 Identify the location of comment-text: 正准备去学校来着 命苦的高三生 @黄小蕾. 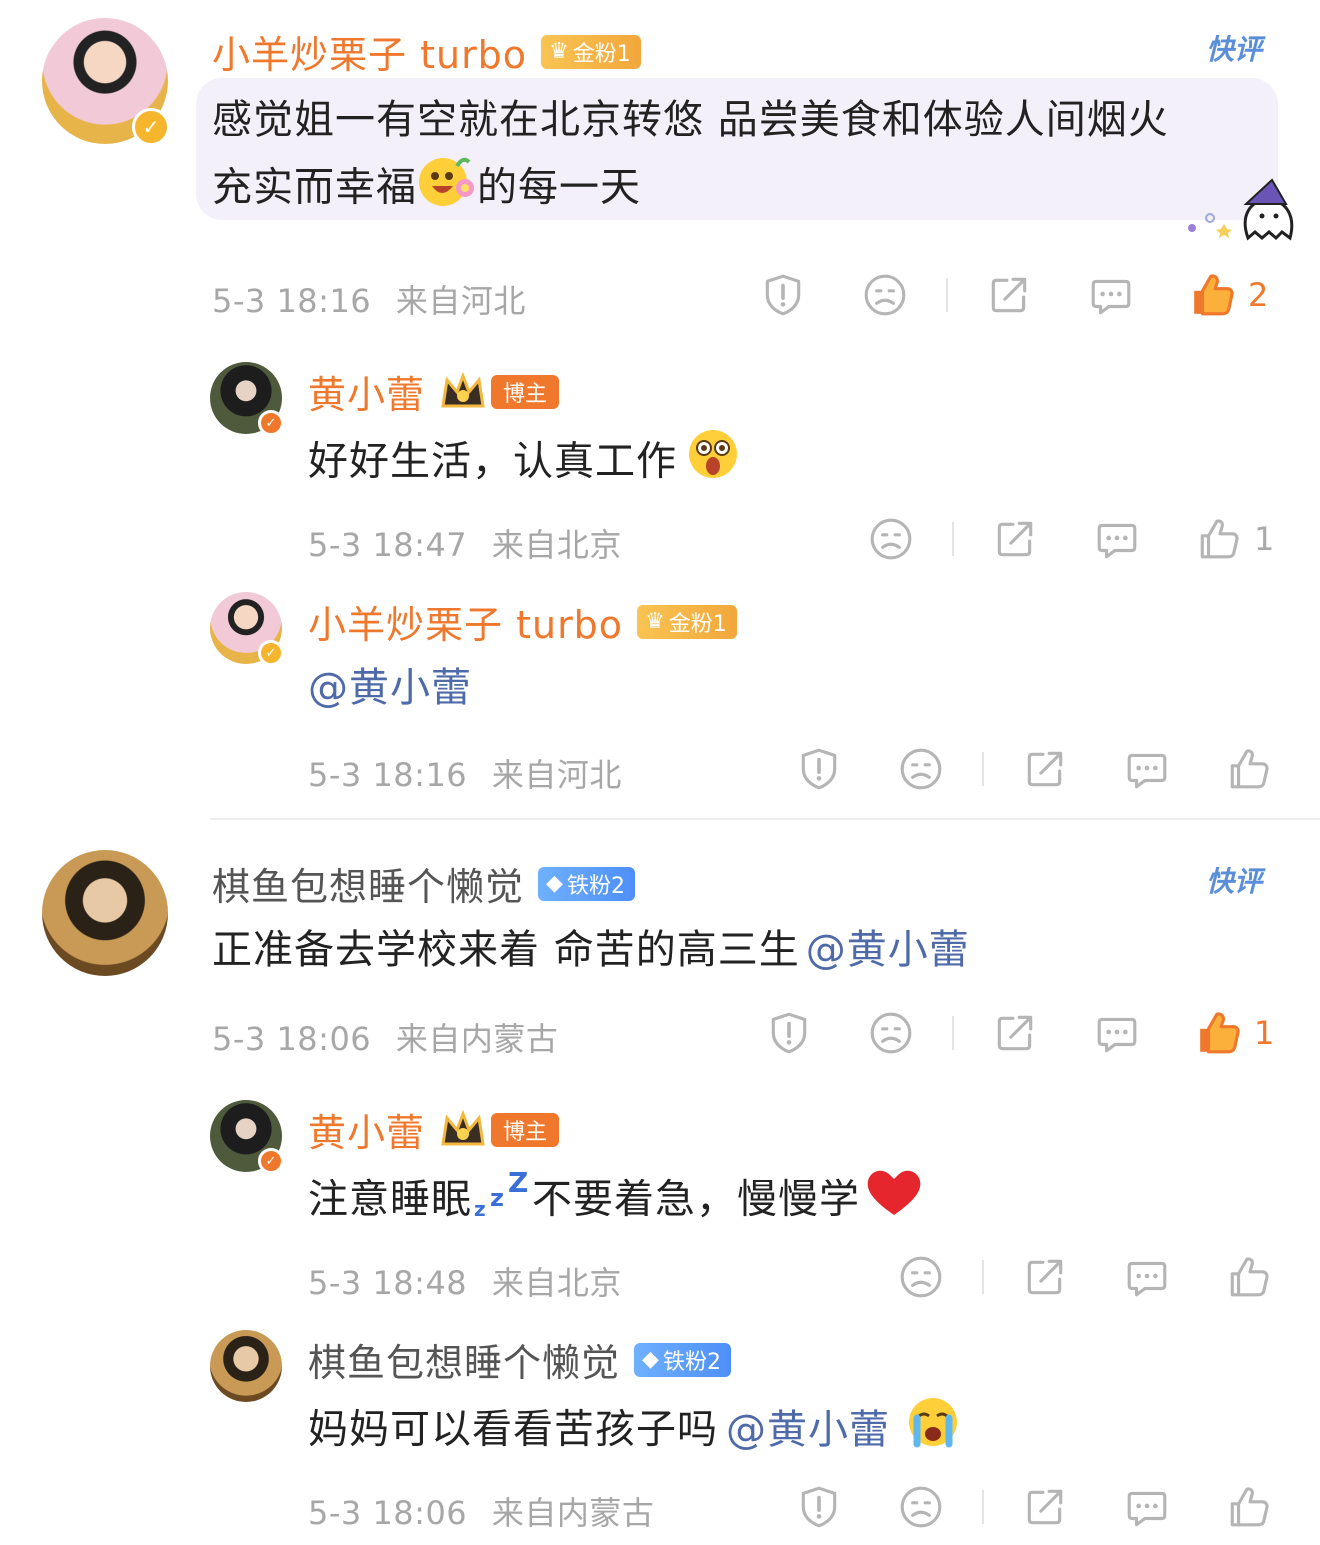
(591, 950).